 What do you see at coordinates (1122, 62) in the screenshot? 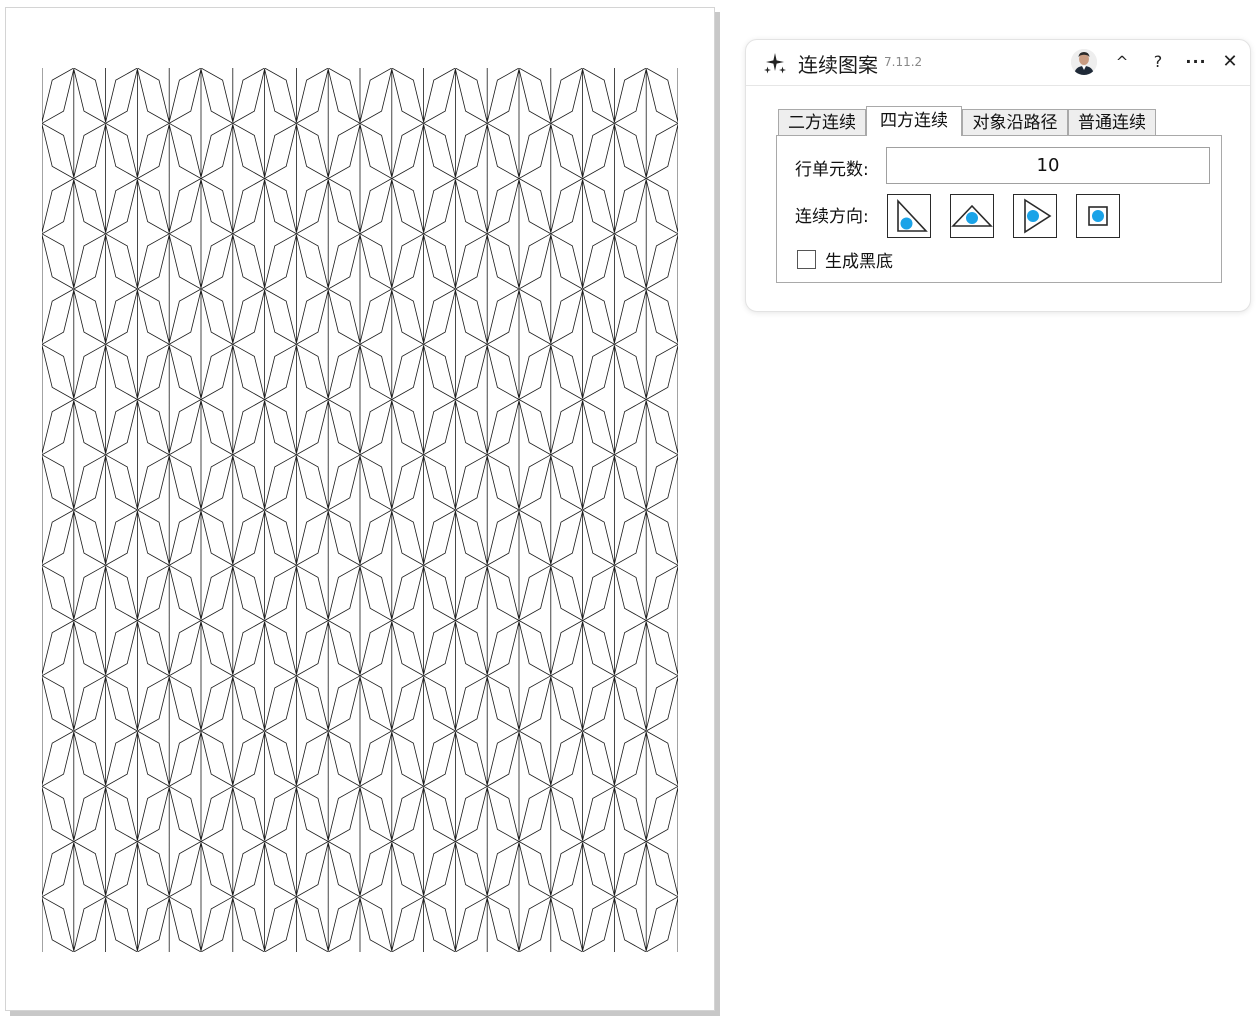
I see `collapse-button: ^` at bounding box center [1122, 62].